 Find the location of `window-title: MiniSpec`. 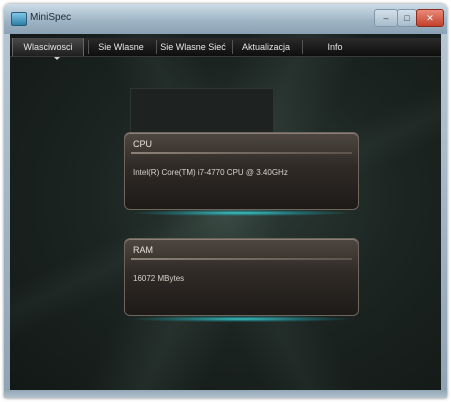

window-title: MiniSpec is located at coordinates (51, 17).